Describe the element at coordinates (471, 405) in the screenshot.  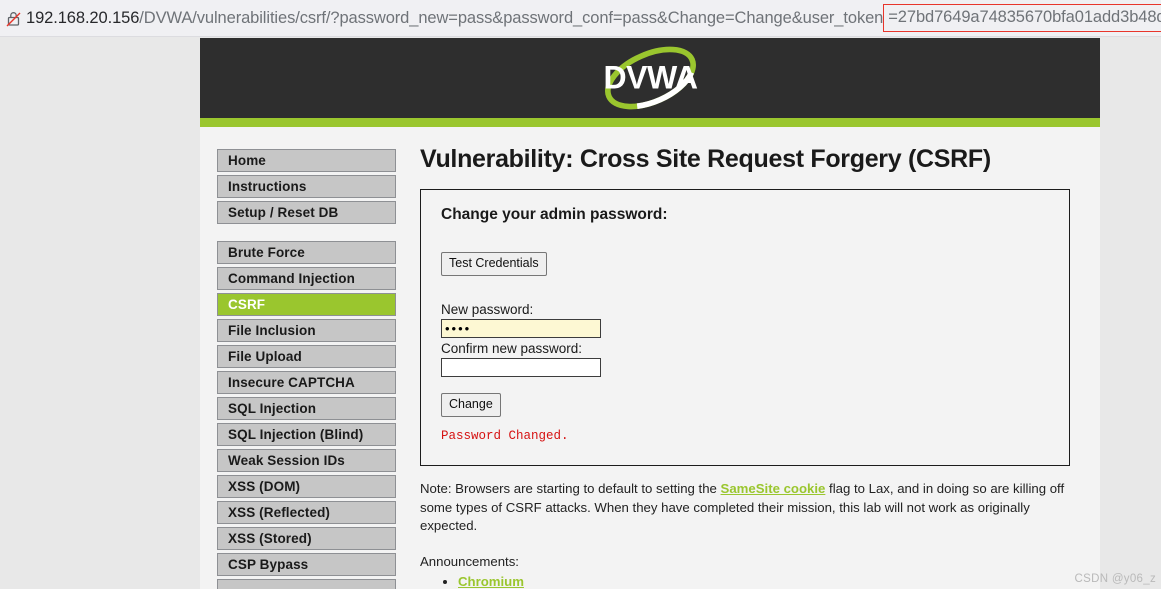
I see `change-button: Change` at that location.